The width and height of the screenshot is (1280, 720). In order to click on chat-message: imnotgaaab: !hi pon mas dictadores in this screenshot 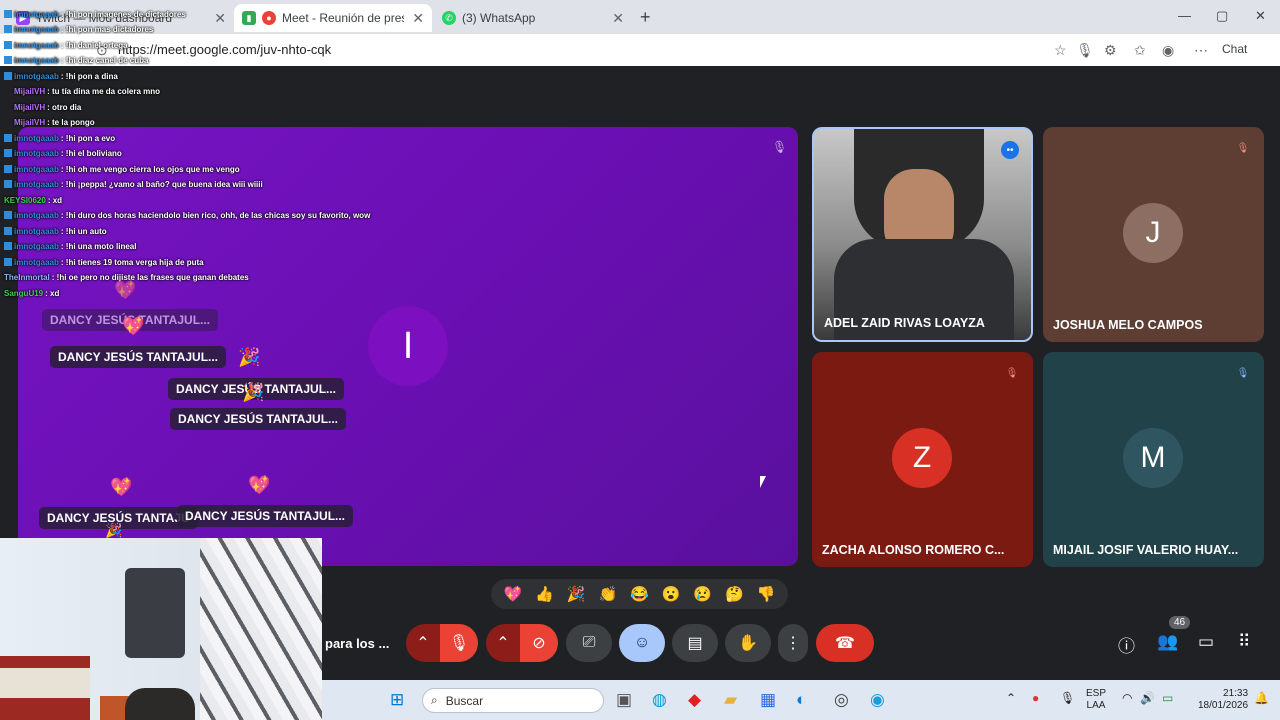, I will do `click(78, 29)`.